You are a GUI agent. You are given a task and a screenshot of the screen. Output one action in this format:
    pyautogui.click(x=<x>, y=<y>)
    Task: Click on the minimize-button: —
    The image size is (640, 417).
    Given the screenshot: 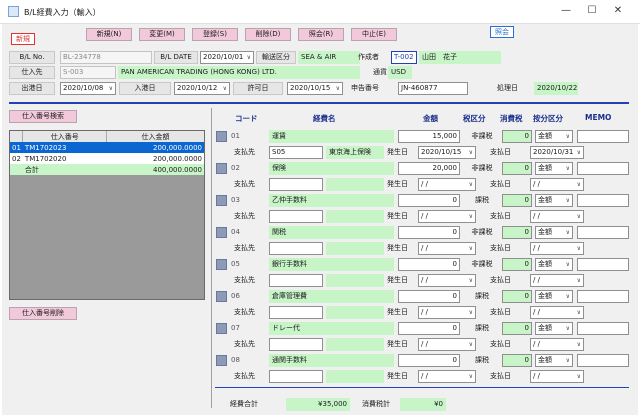 What is the action you would take?
    pyautogui.click(x=566, y=11)
    